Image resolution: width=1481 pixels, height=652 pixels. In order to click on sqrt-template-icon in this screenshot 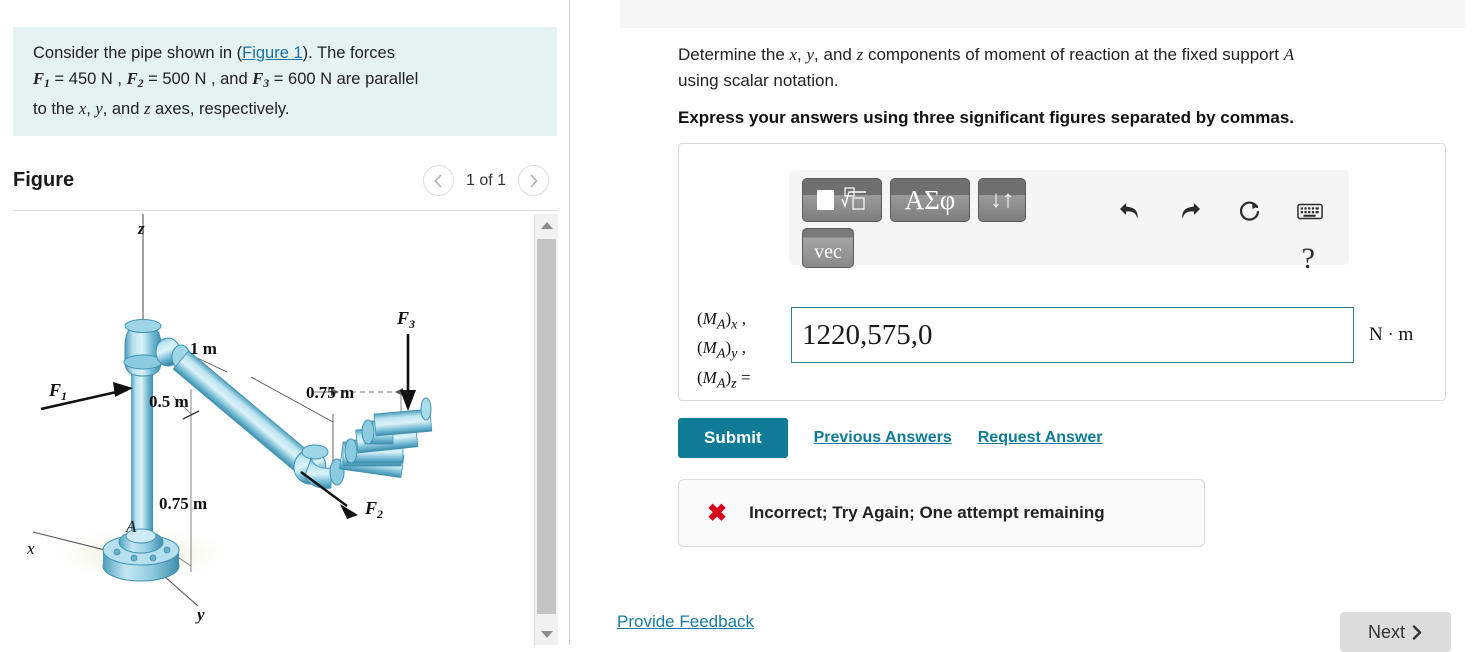, I will do `click(842, 200)`.